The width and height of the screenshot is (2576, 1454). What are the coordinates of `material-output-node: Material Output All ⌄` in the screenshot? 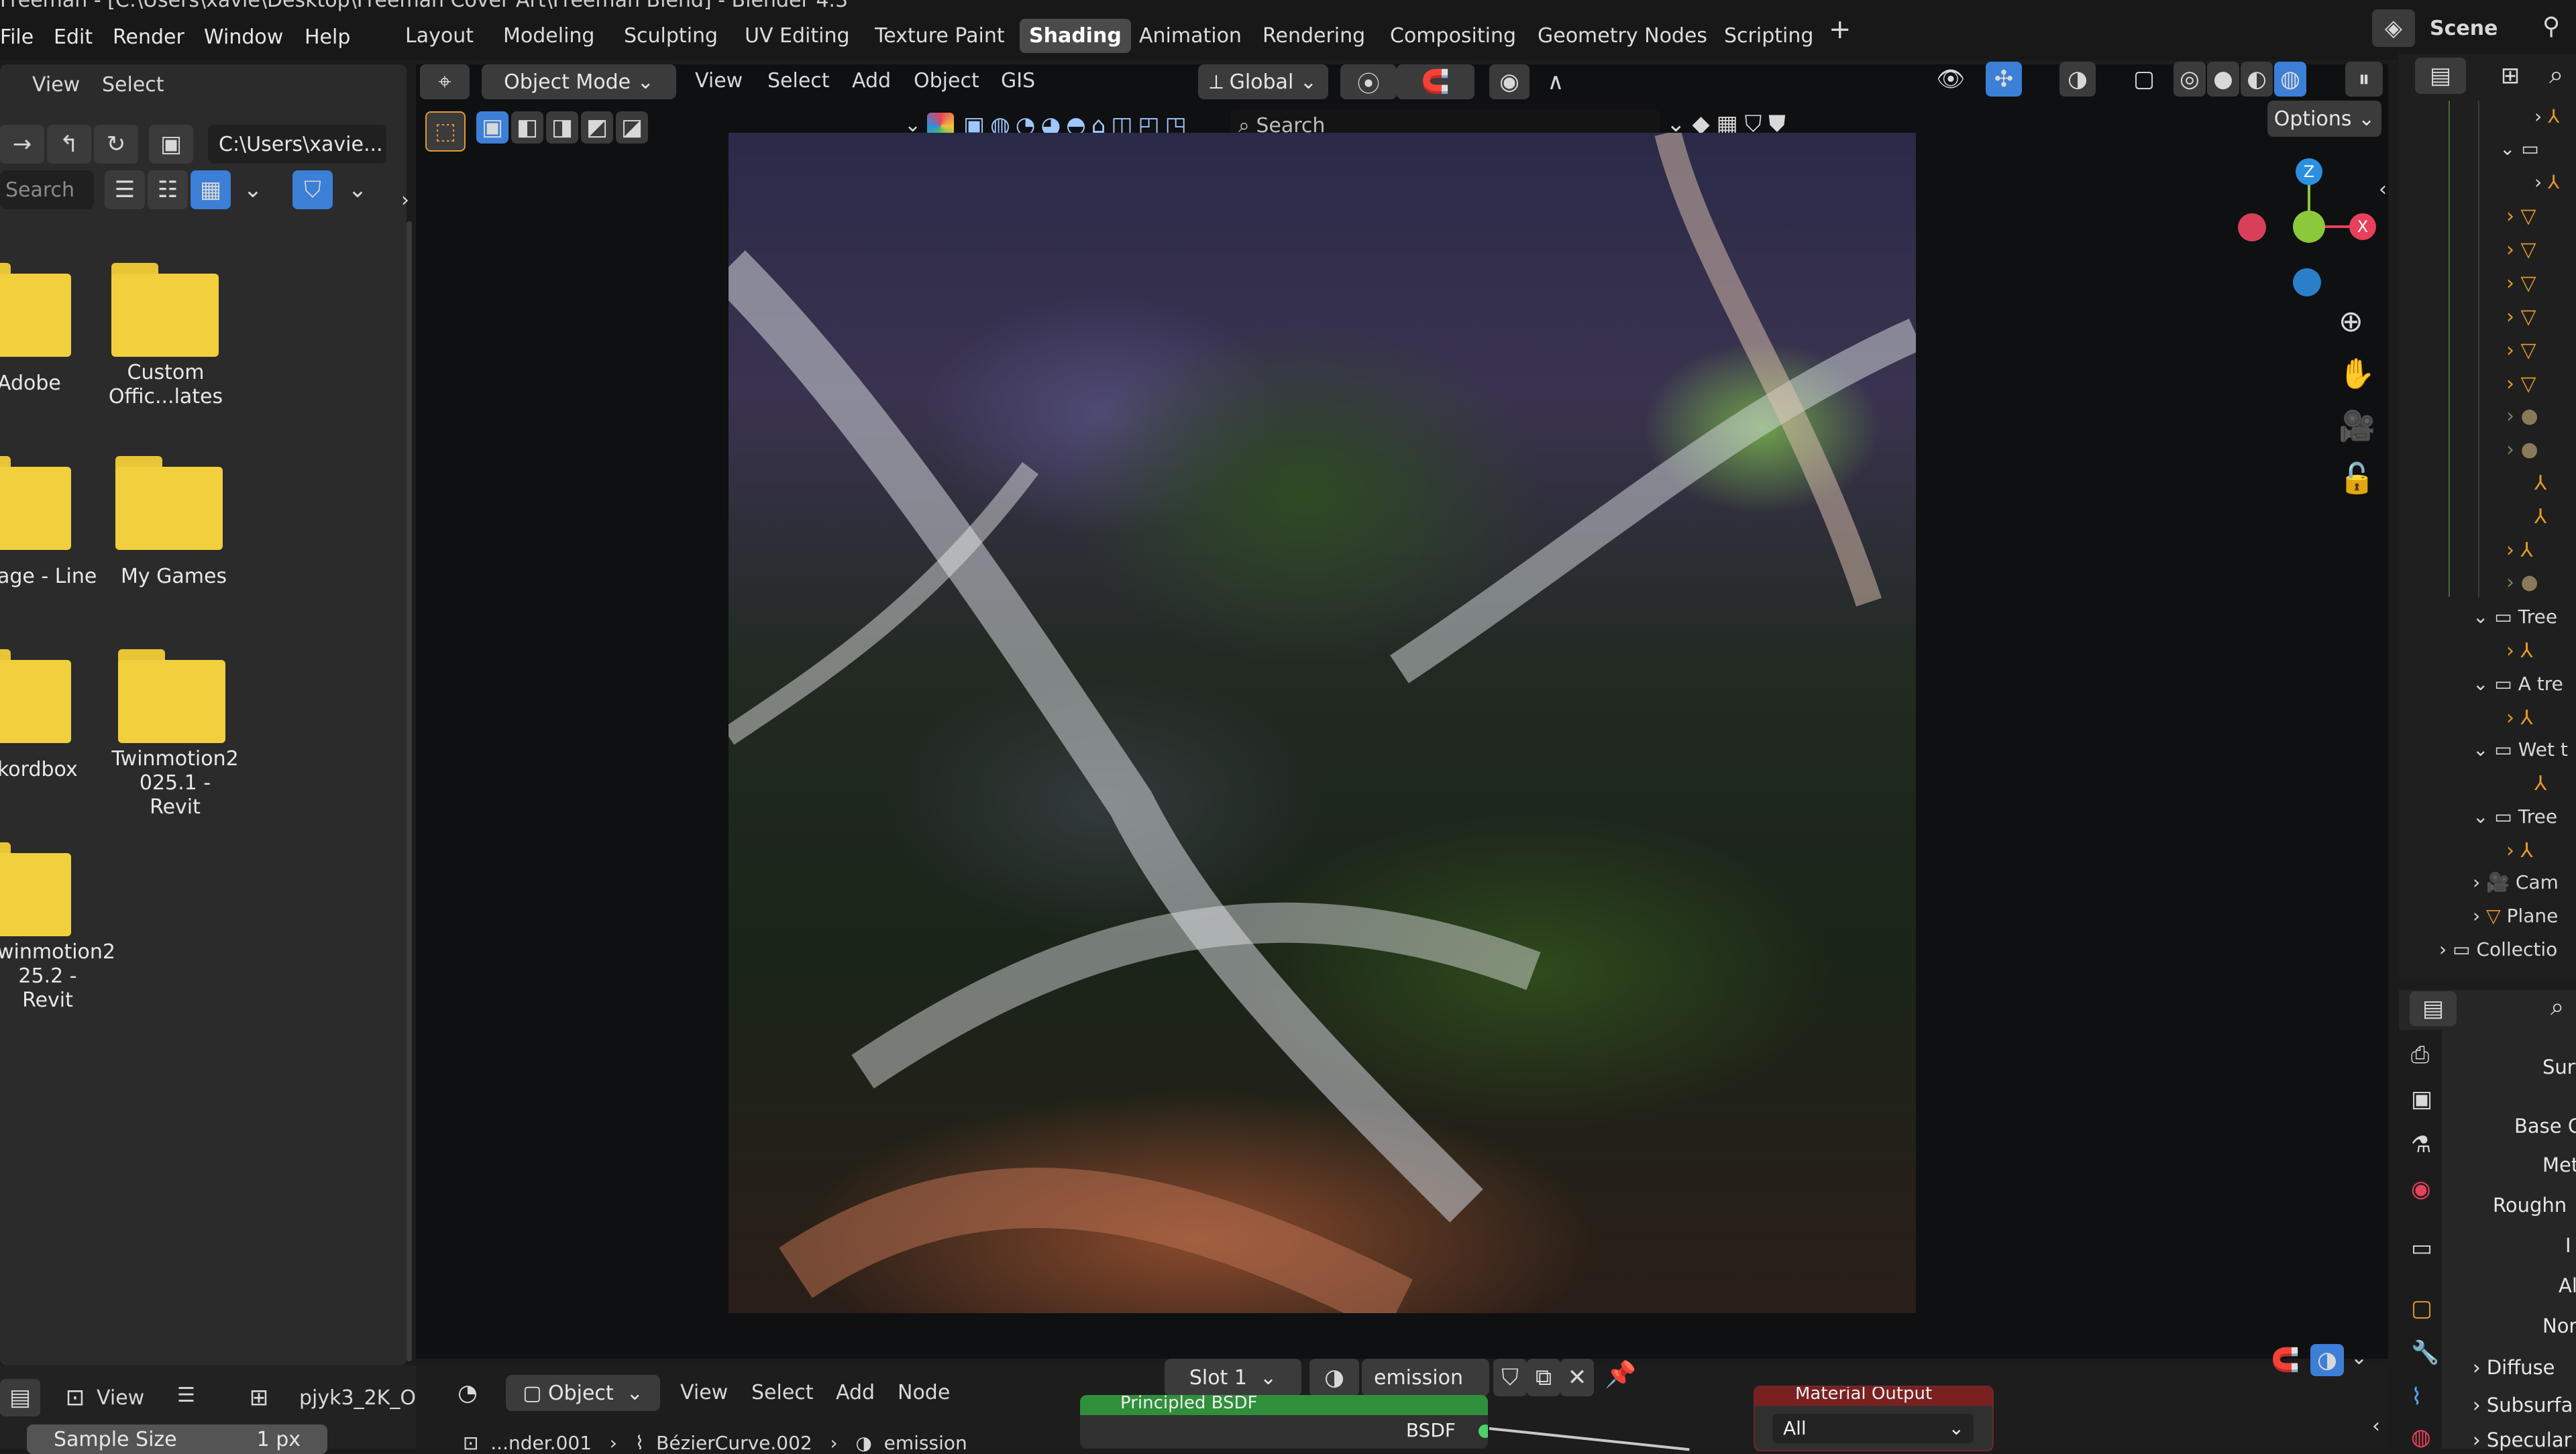 It's located at (1874, 1418).